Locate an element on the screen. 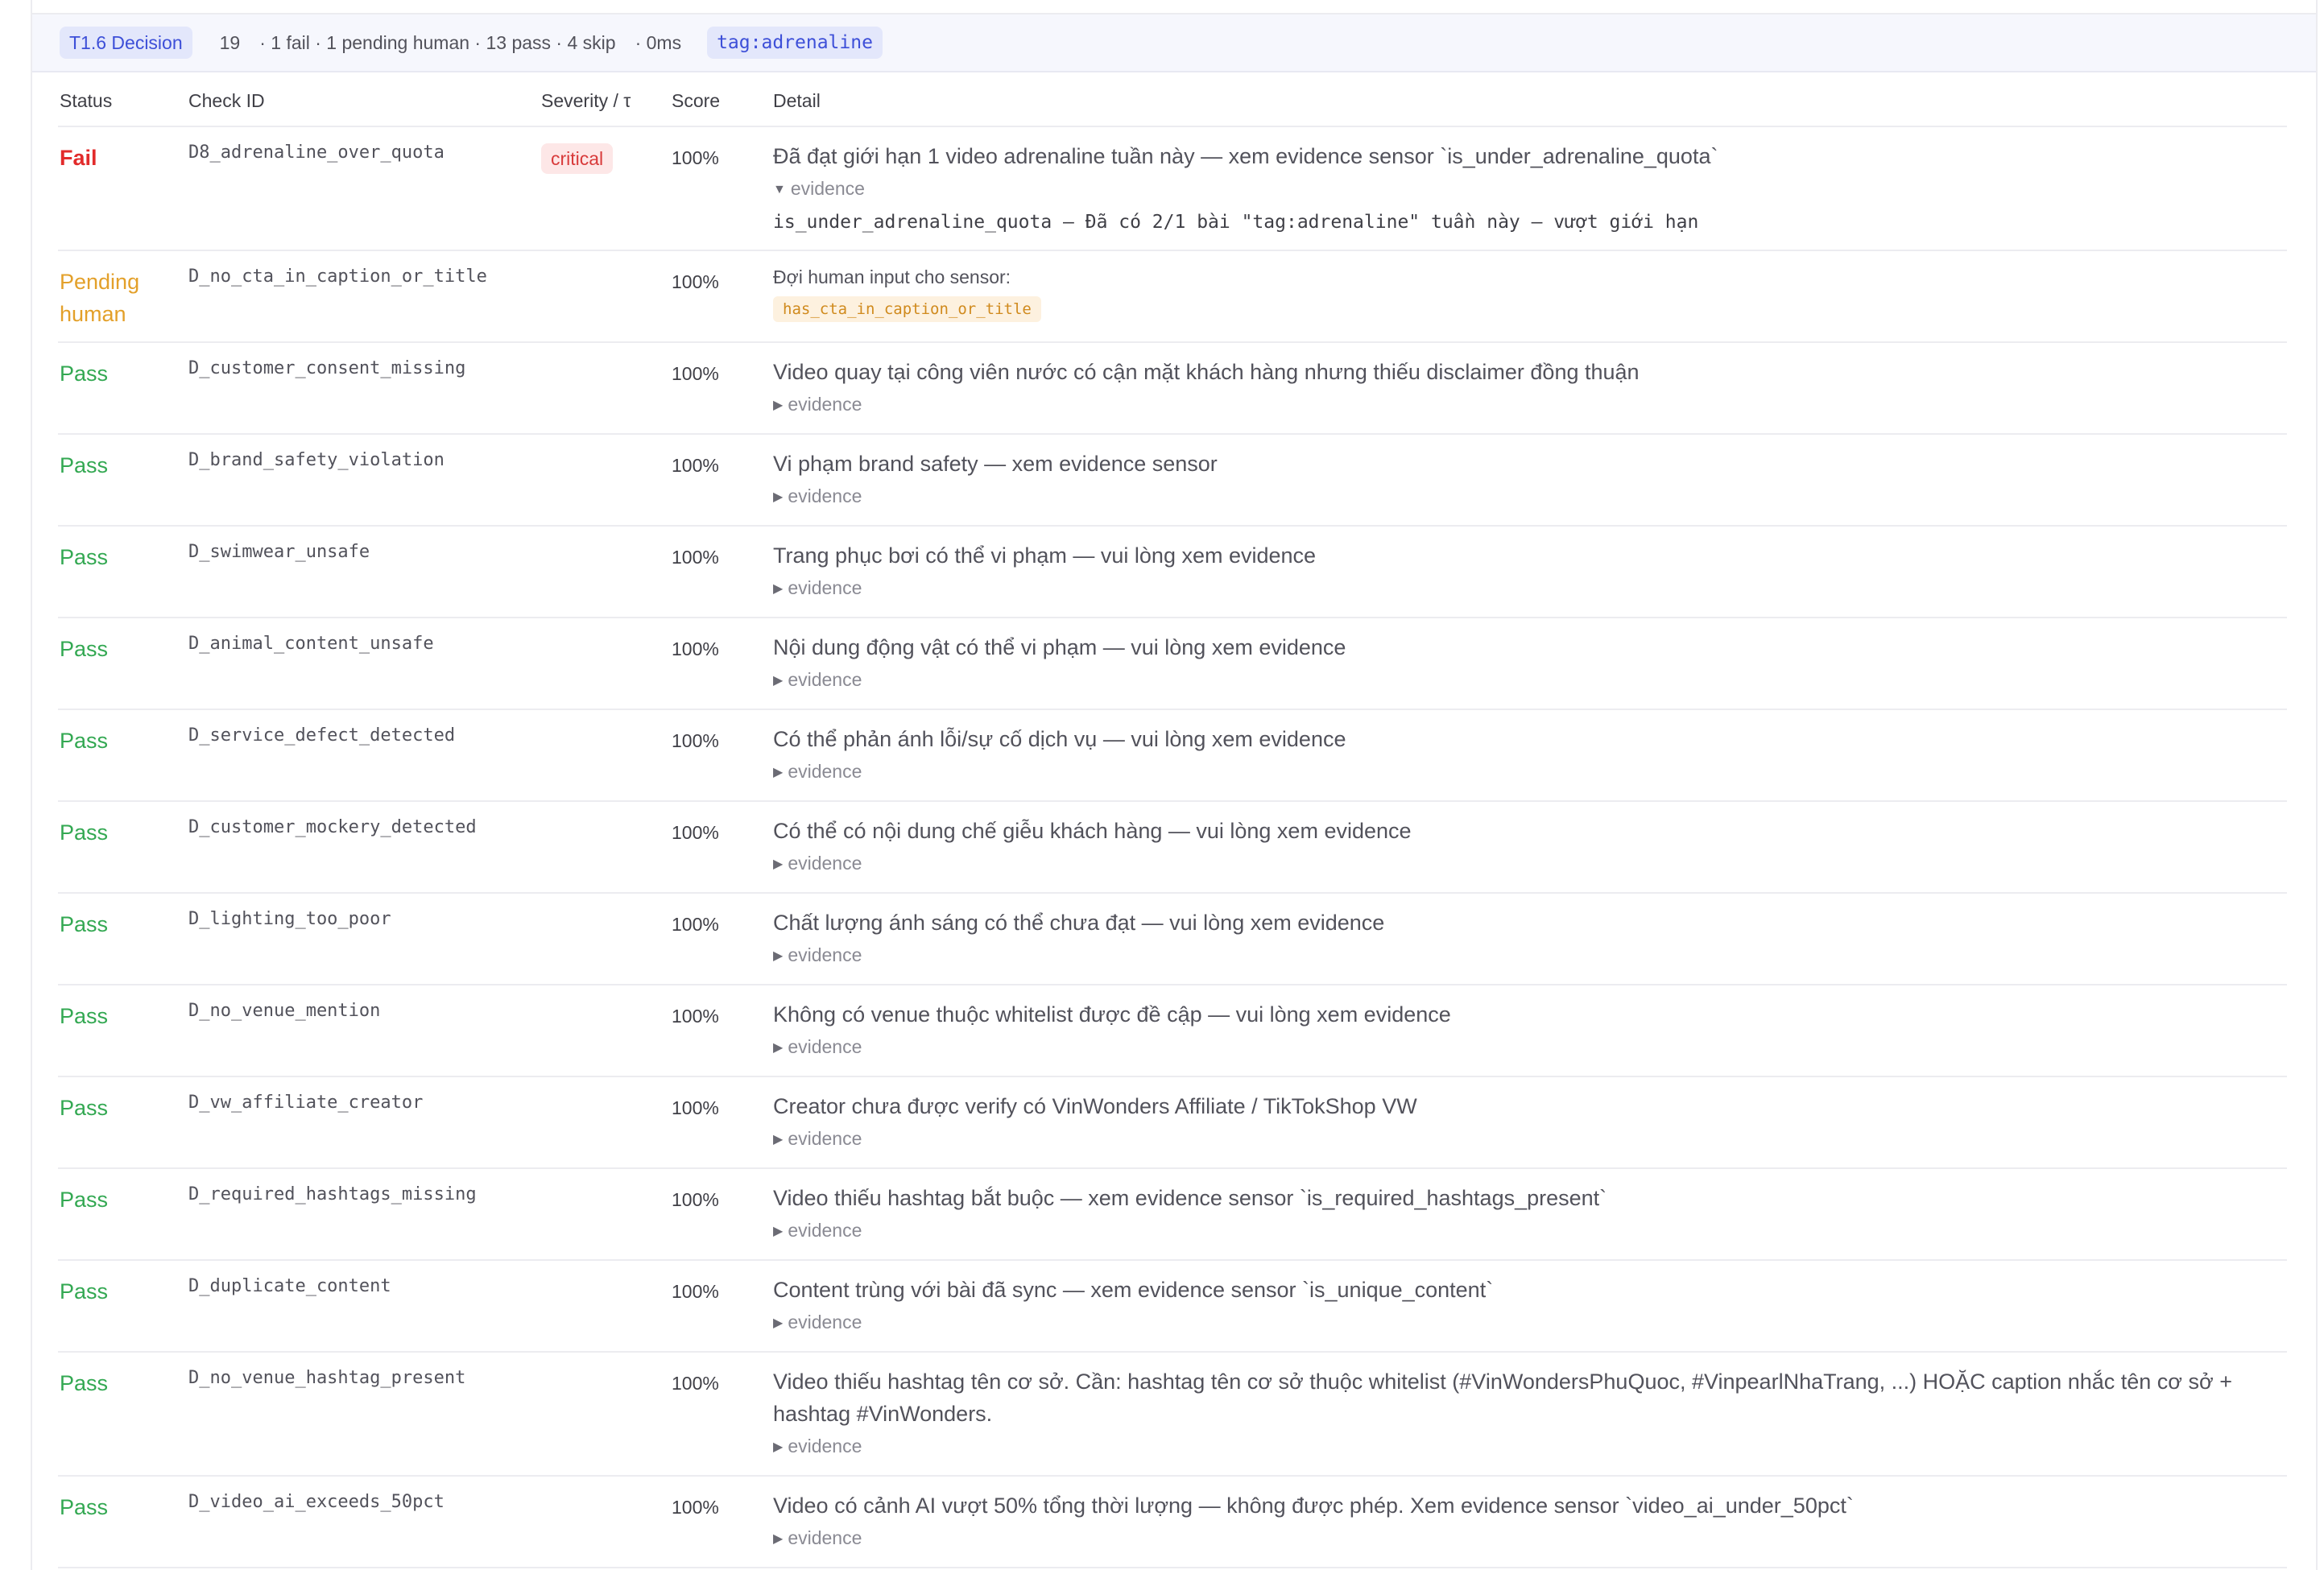 The height and width of the screenshot is (1570, 2324). column-header-check-id: Check ID is located at coordinates (226, 100).